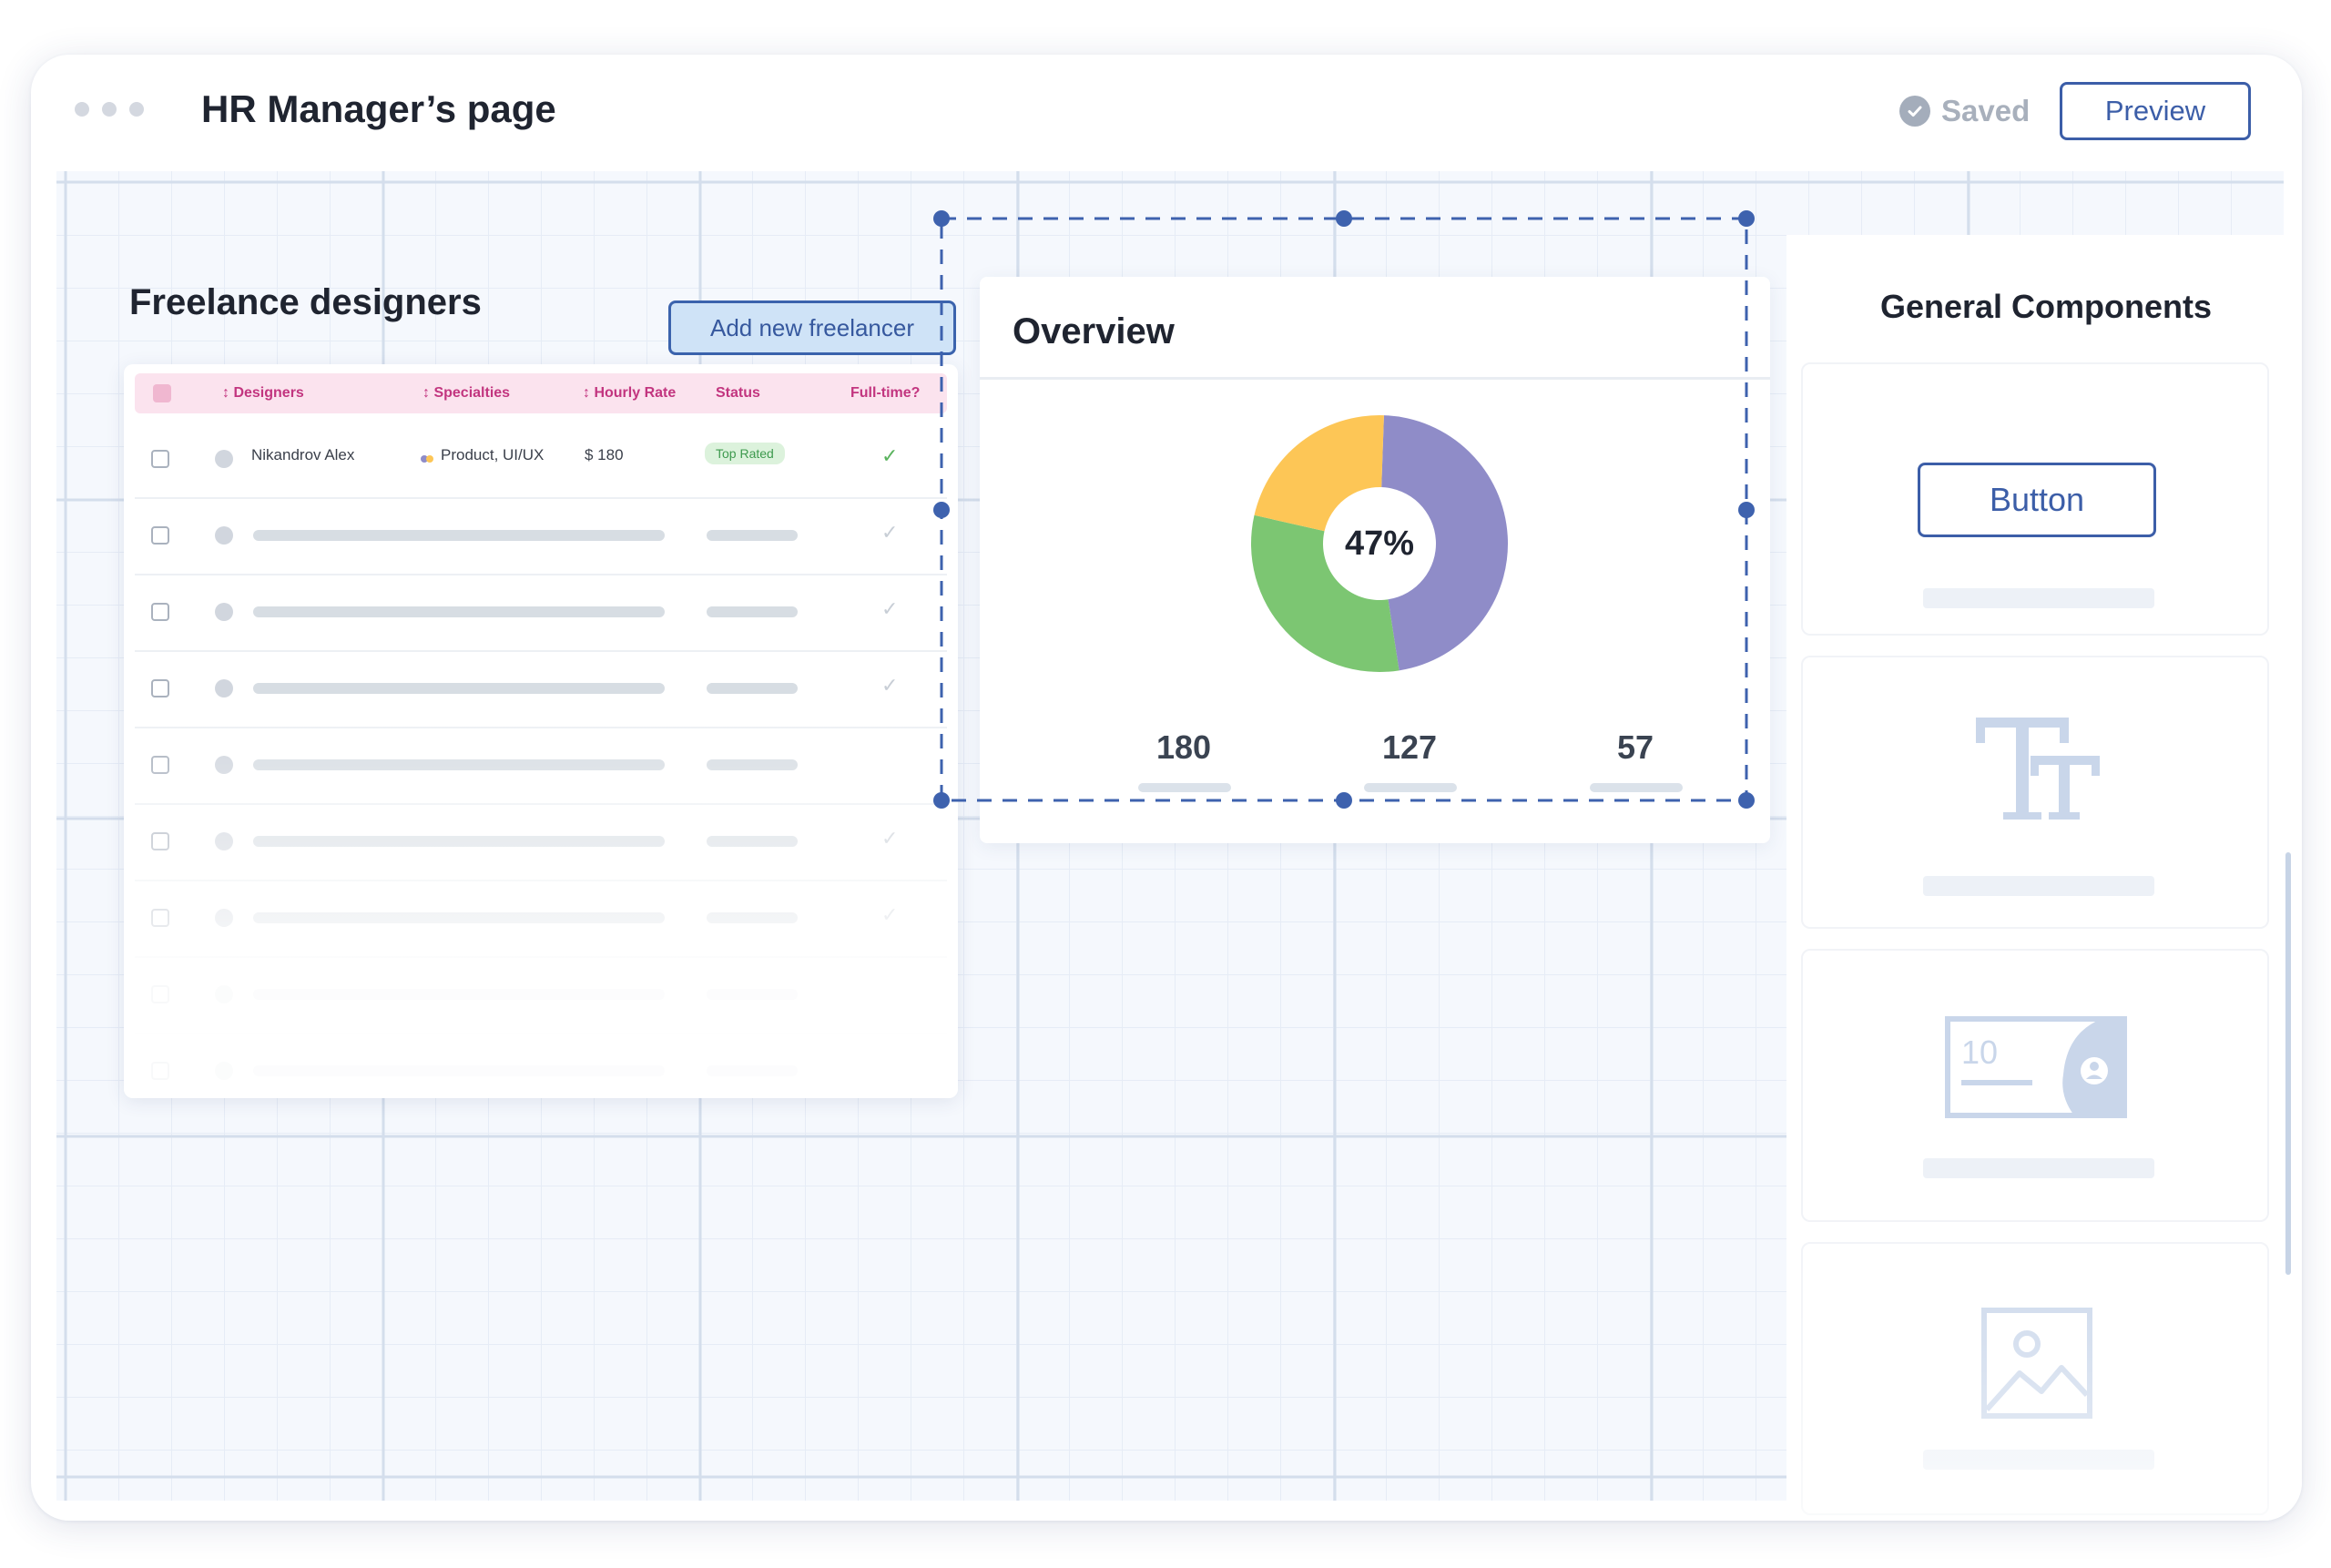 Image resolution: width=2331 pixels, height=1568 pixels. I want to click on column-header-label: Designers, so click(268, 393).